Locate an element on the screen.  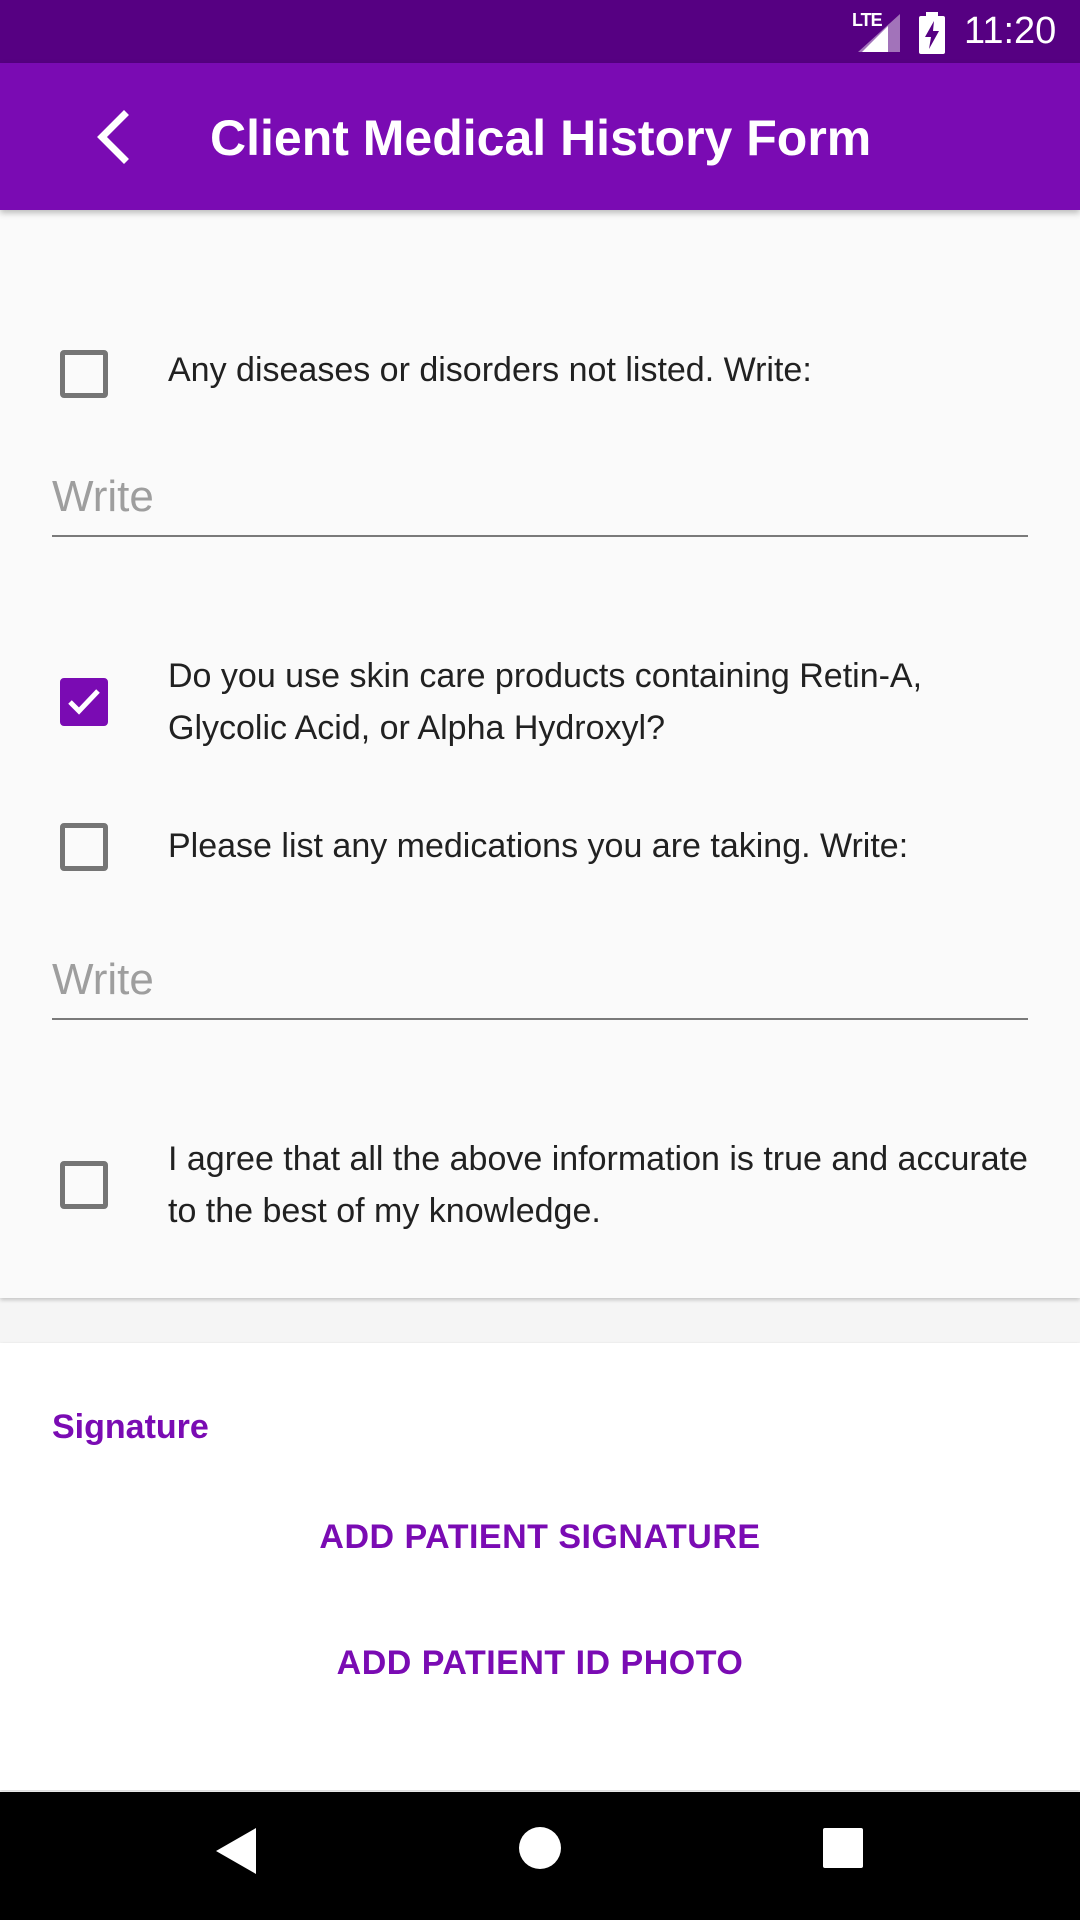
system-nav-bar is located at coordinates (540, 1856).